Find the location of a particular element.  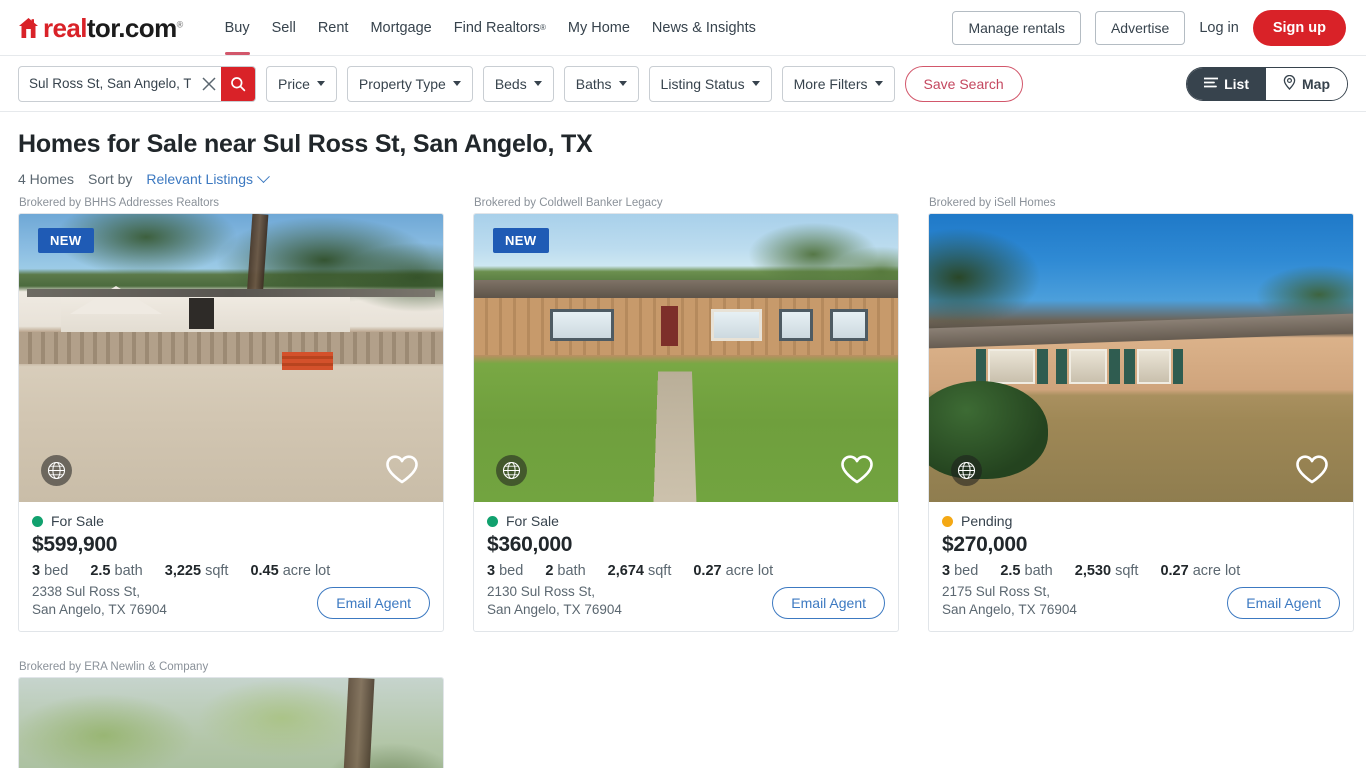

nav-item-buy: Buy is located at coordinates (237, 27).